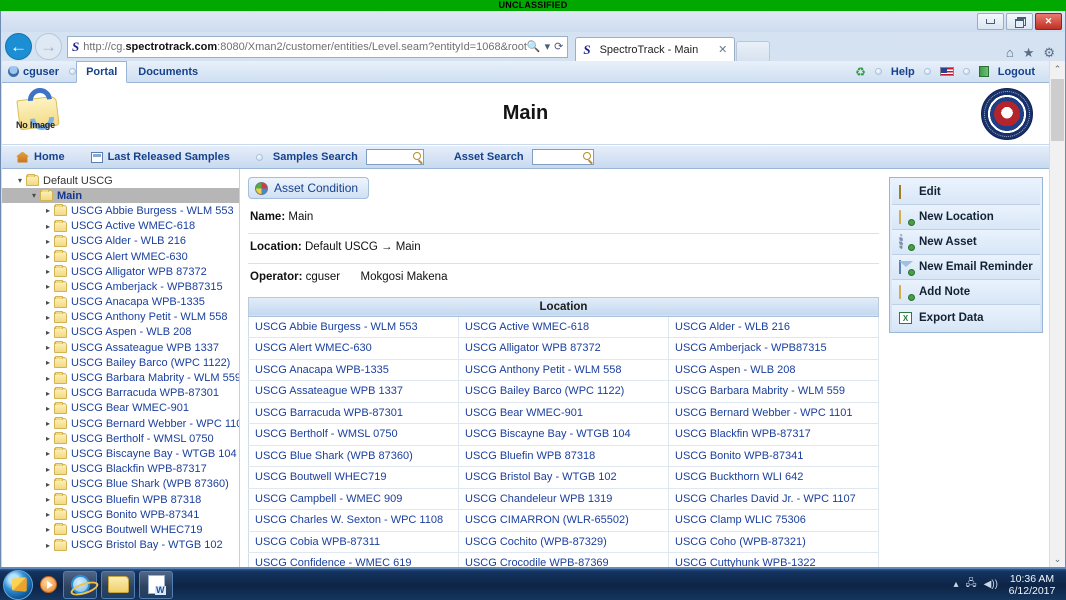  I want to click on back-button: ←, so click(18, 46).